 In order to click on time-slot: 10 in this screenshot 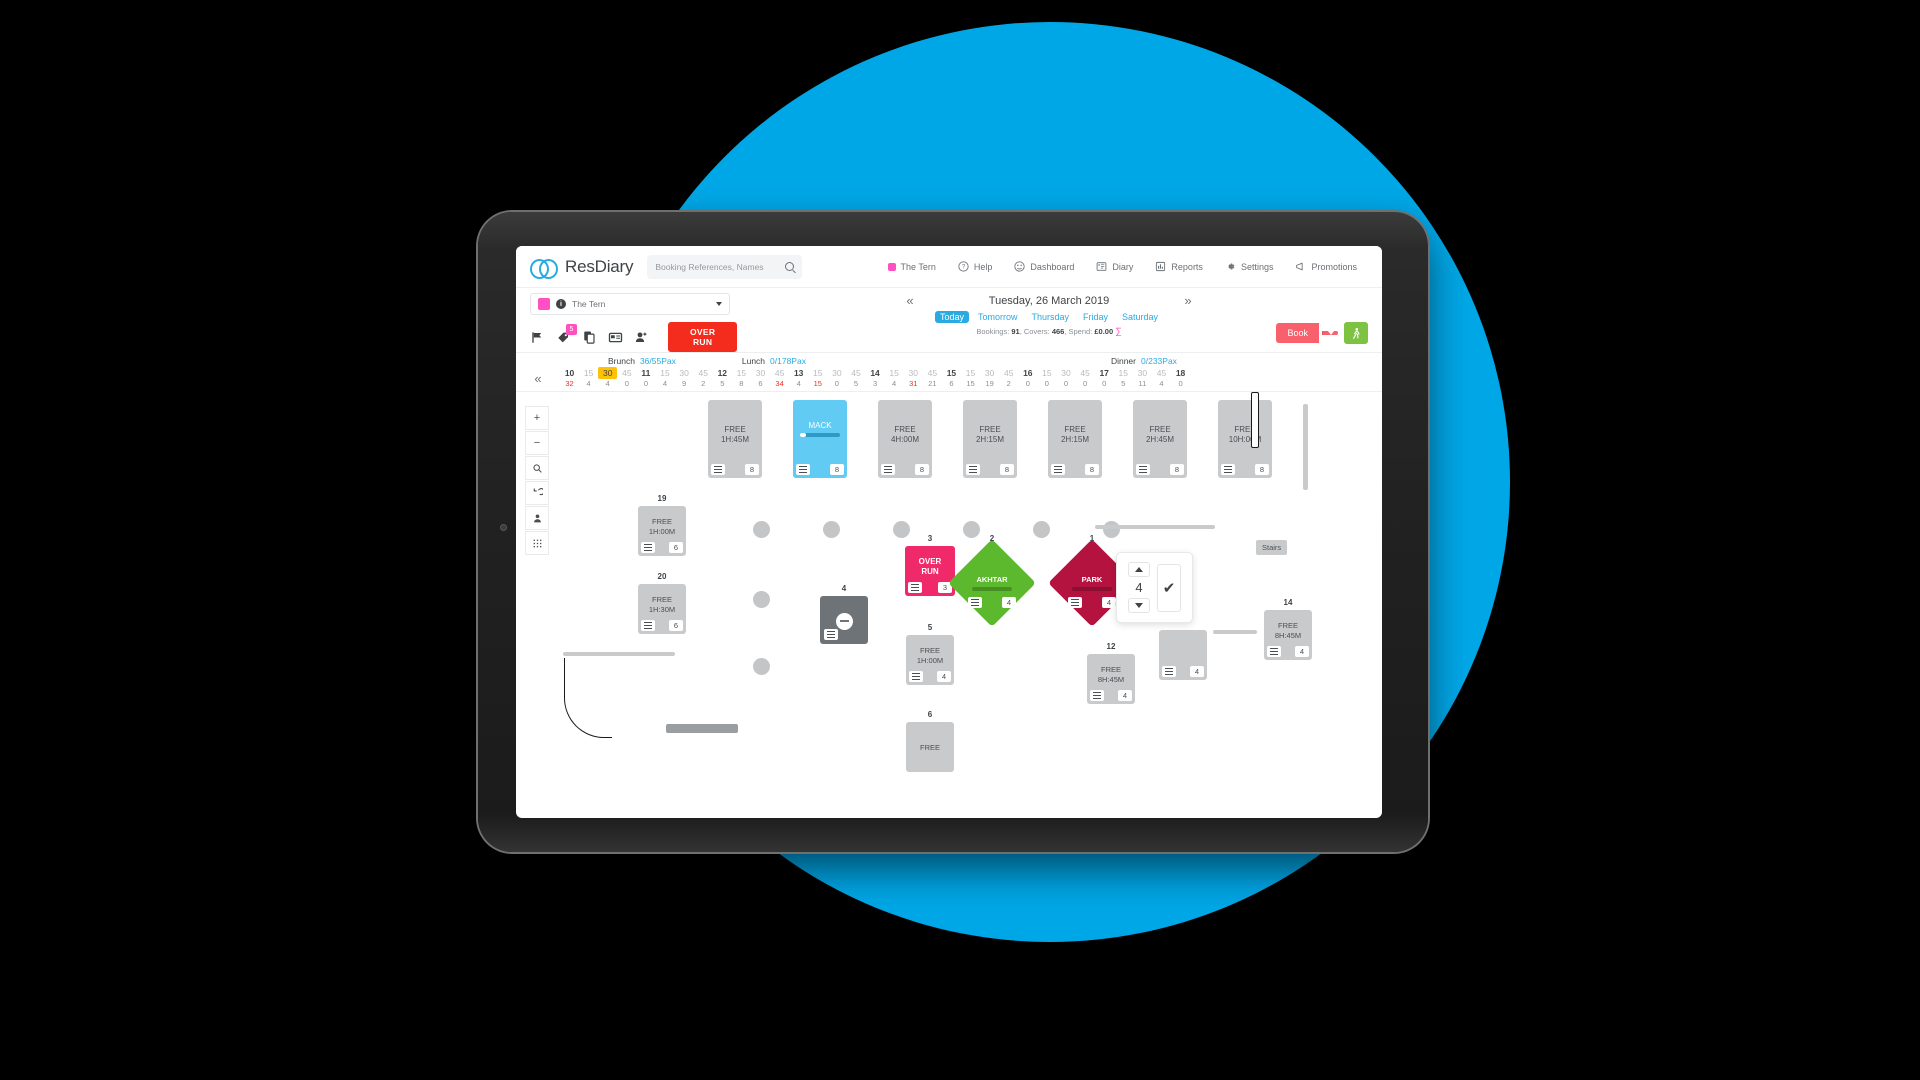, I will do `click(569, 373)`.